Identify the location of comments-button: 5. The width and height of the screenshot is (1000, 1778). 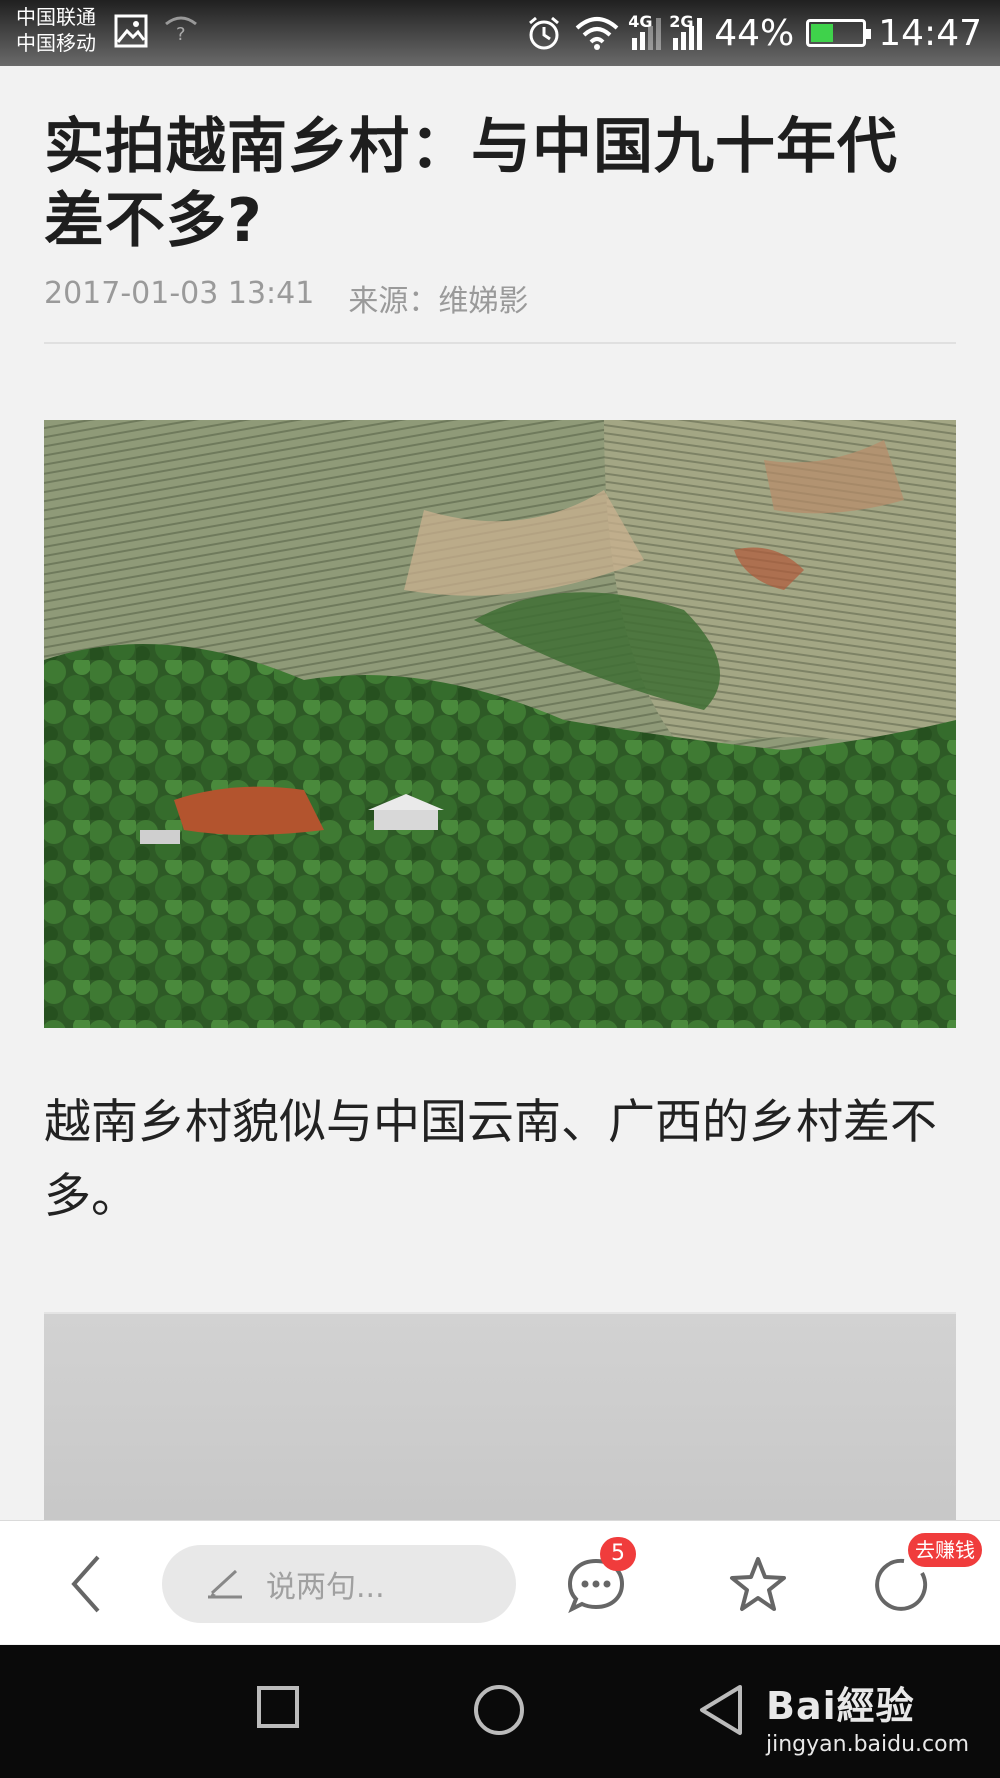
(600, 1577).